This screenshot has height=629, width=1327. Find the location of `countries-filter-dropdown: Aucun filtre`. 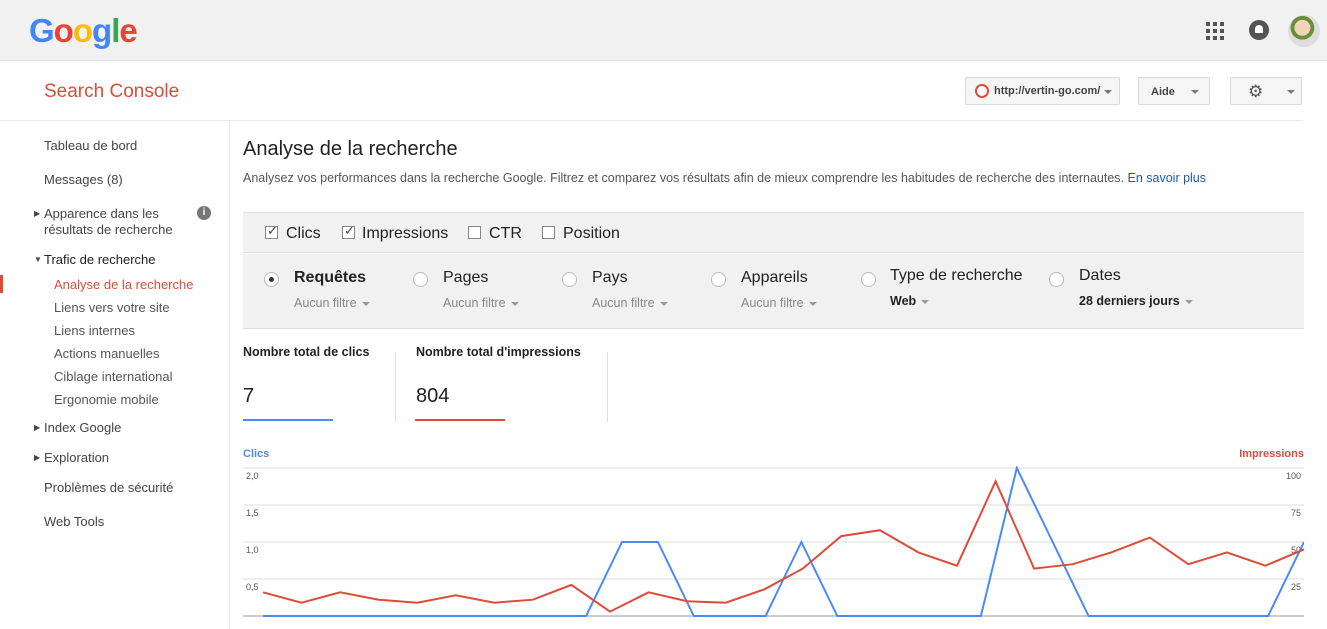

countries-filter-dropdown: Aucun filtre is located at coordinates (630, 303).